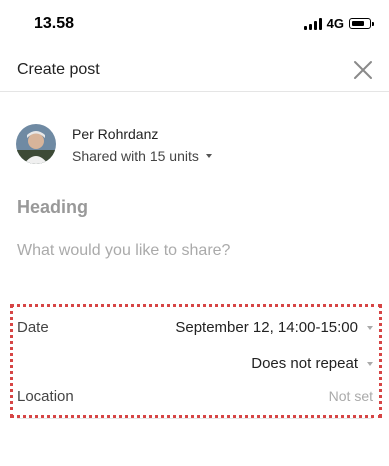 This screenshot has height=466, width=389. I want to click on author-name: Per Rohrdanz, so click(115, 134).